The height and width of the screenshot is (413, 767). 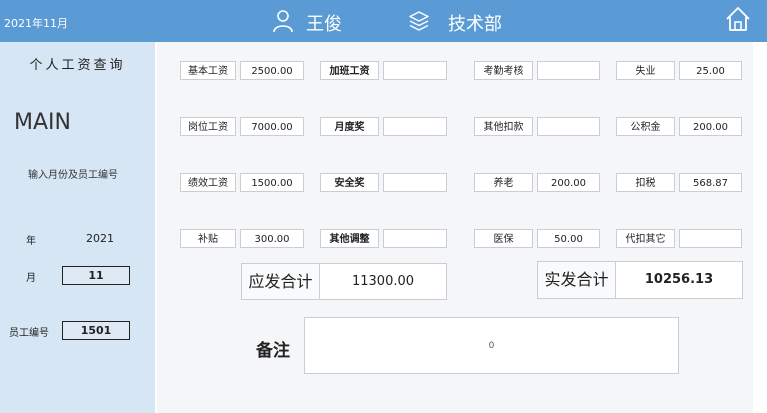 I want to click on field-label: 月度奖, so click(x=349, y=126).